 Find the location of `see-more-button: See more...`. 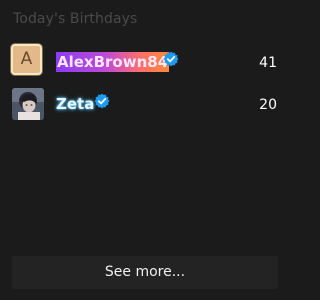

see-more-button: See more... is located at coordinates (145, 272).